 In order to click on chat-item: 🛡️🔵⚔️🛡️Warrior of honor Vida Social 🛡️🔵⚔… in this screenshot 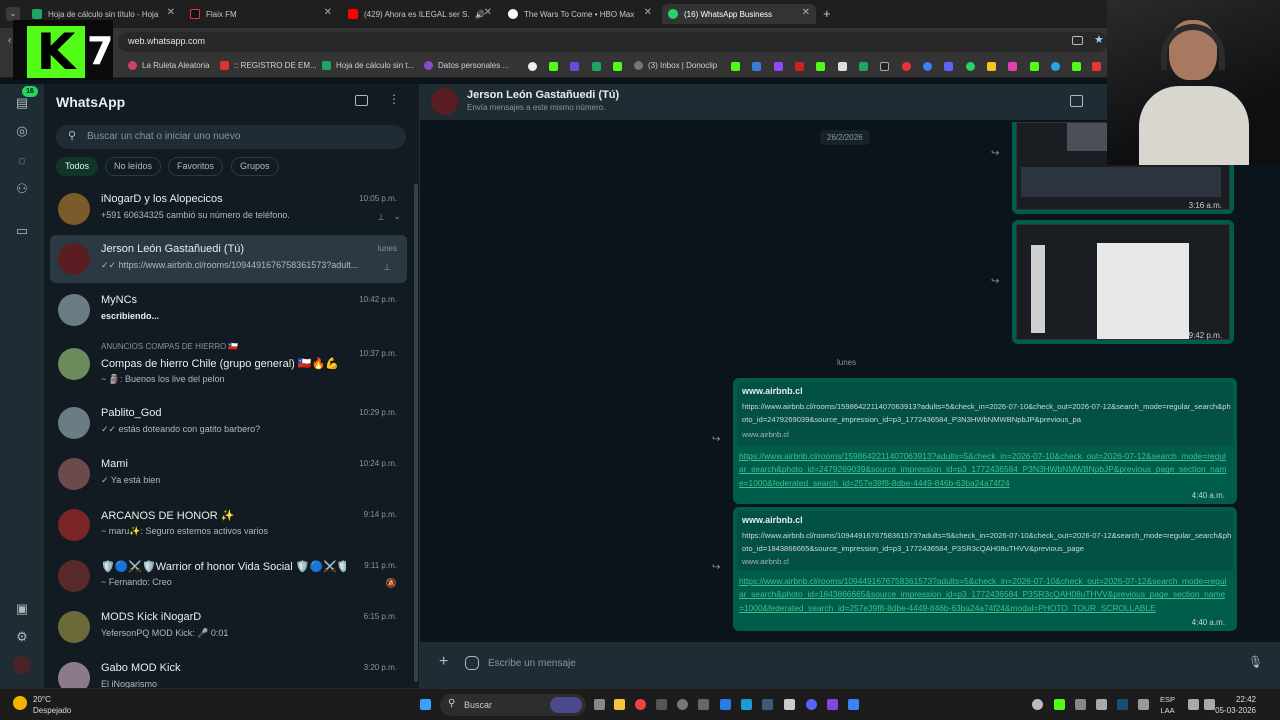, I will do `click(228, 576)`.